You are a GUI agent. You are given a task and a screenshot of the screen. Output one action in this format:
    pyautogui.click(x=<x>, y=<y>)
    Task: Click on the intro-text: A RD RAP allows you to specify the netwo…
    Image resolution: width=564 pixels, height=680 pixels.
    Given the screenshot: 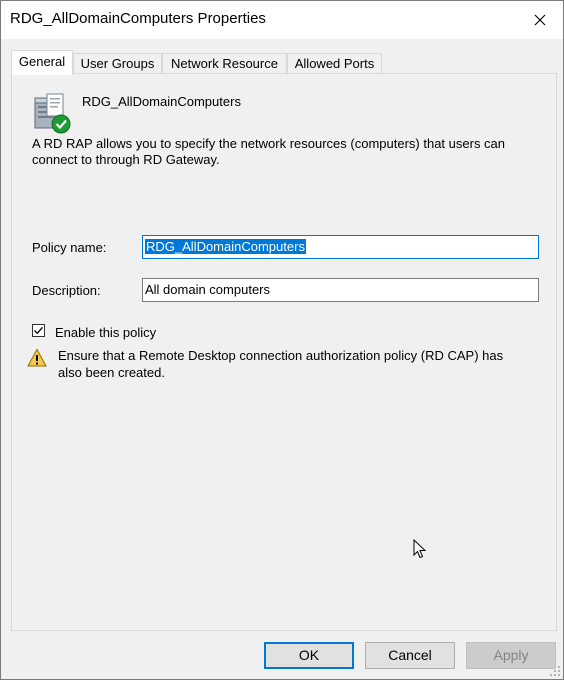 What is the action you would take?
    pyautogui.click(x=269, y=151)
    